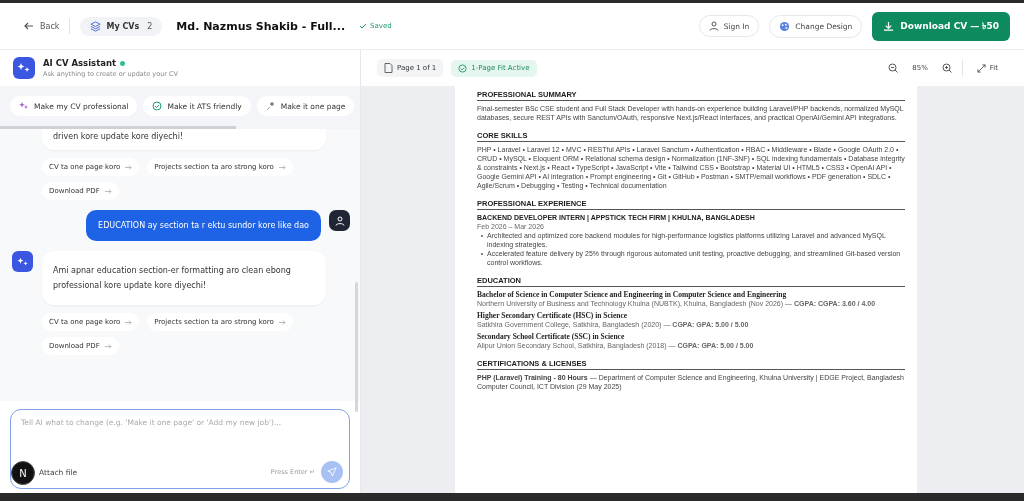 The image size is (1024, 501). Describe the element at coordinates (388, 68) in the screenshot. I see `document-icon` at that location.